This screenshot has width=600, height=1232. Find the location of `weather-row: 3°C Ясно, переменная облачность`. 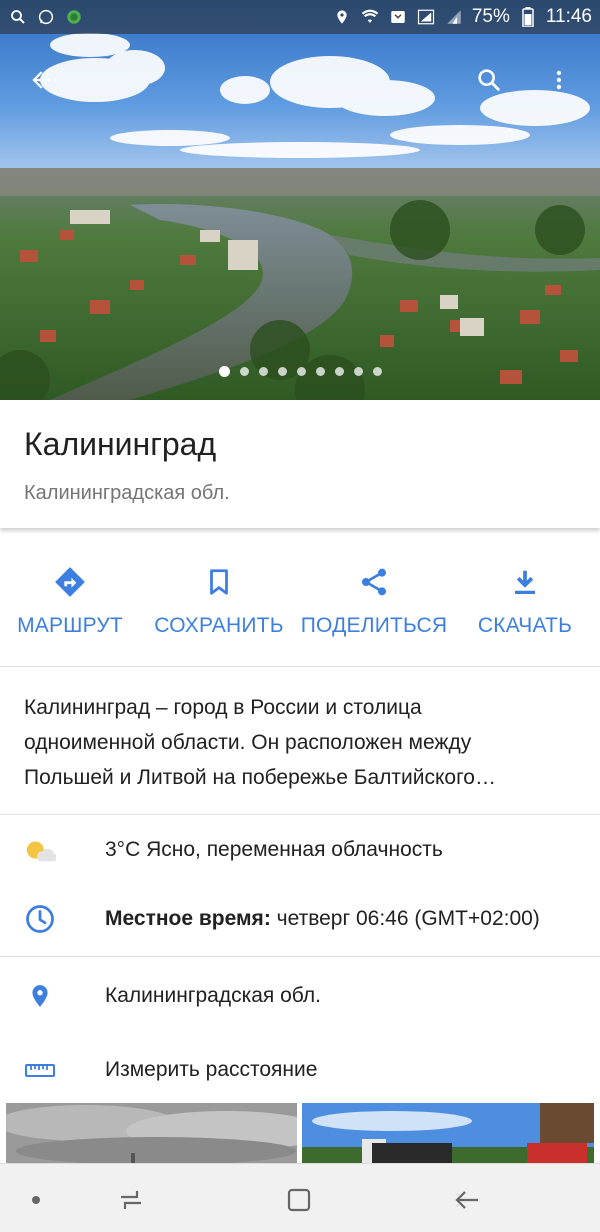

weather-row: 3°C Ясно, переменная облачность is located at coordinates (300, 850).